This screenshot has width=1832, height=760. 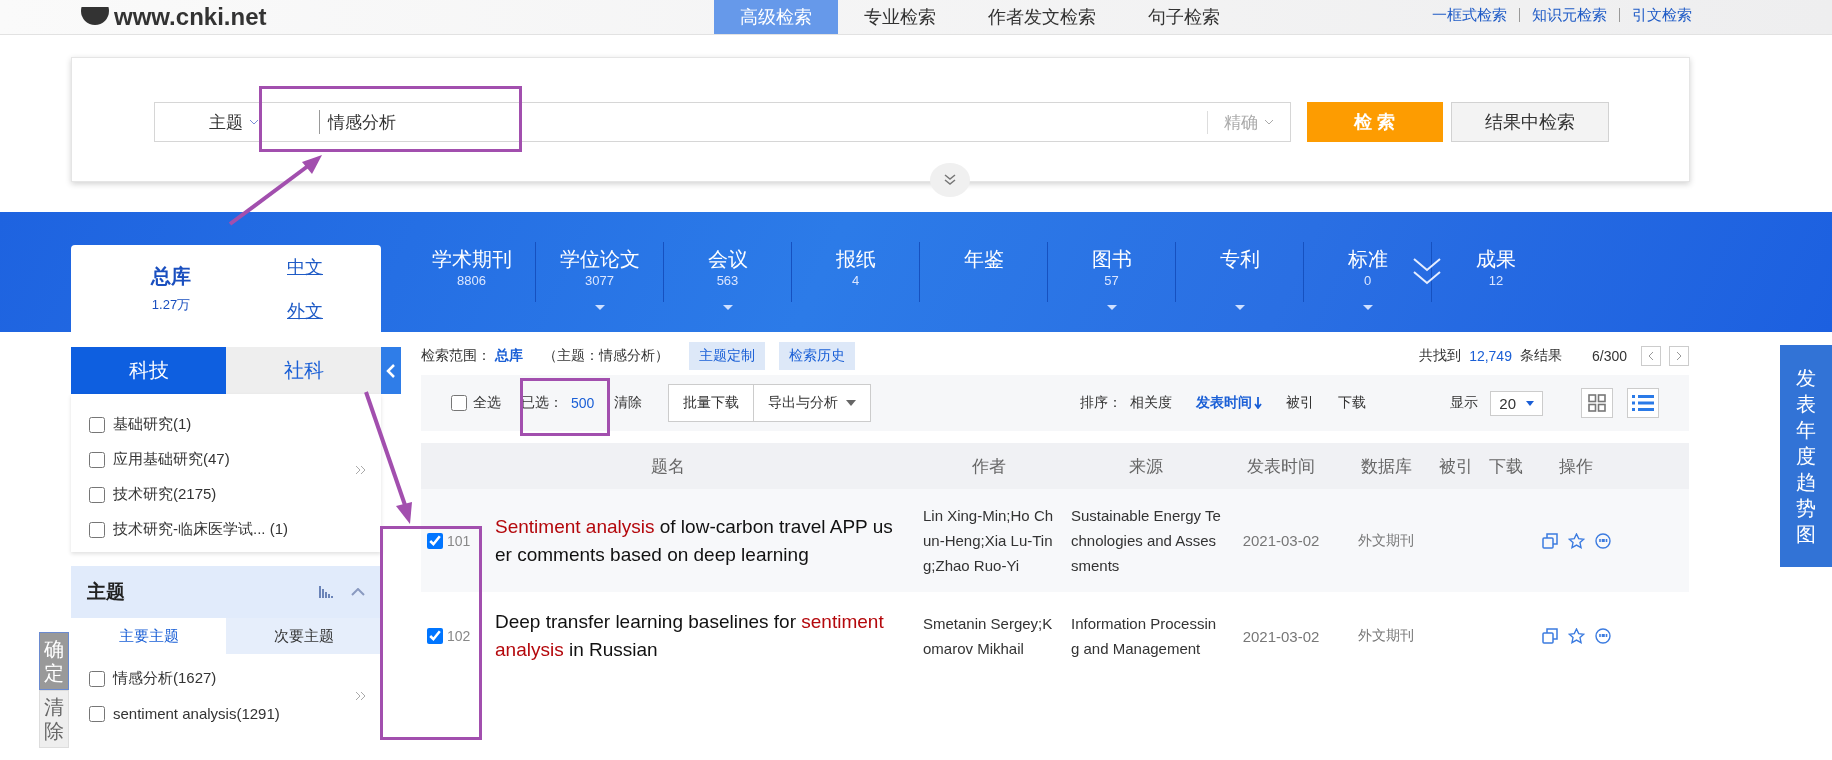 I want to click on article-title-link: Deep transfer learning baselines for sentiment analysis in Russian, so click(x=695, y=636).